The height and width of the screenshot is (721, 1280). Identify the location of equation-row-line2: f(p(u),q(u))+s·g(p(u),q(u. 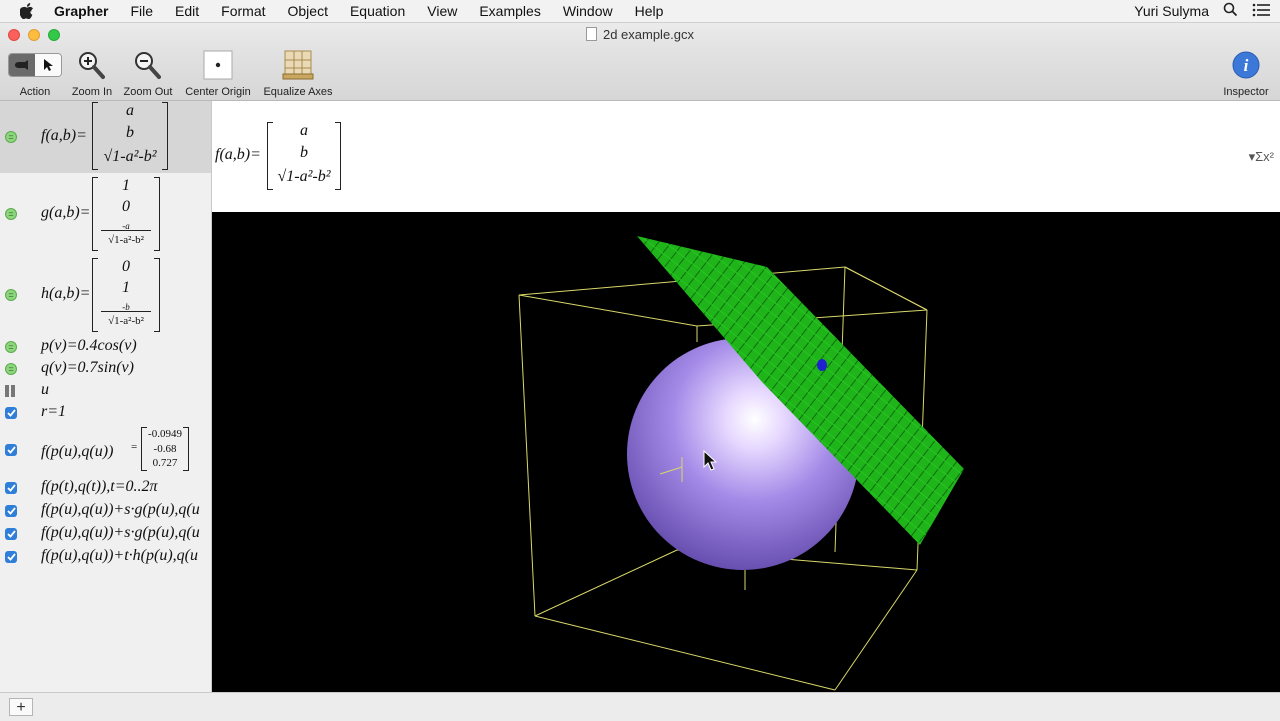
(105, 533).